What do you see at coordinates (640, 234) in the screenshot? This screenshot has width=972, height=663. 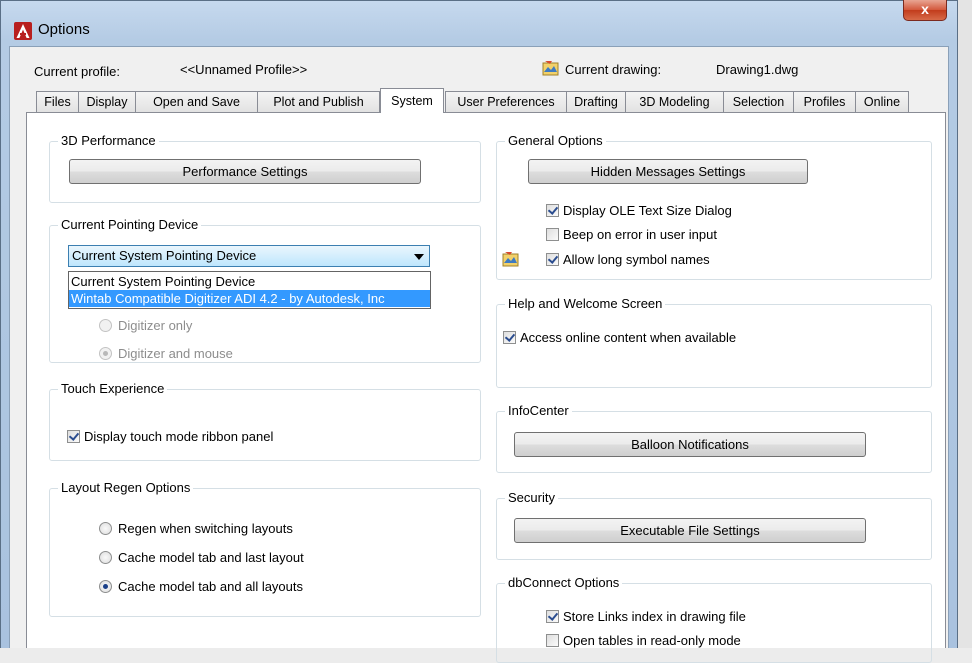 I see `checkbox-label: Beep on error in user input` at bounding box center [640, 234].